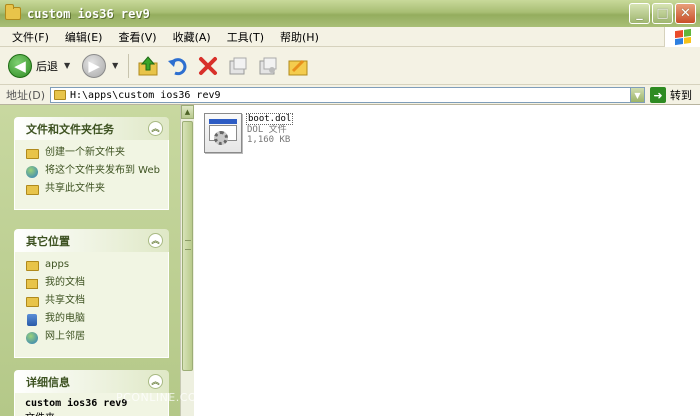 The width and height of the screenshot is (700, 416). I want to click on delete-button, so click(208, 66).